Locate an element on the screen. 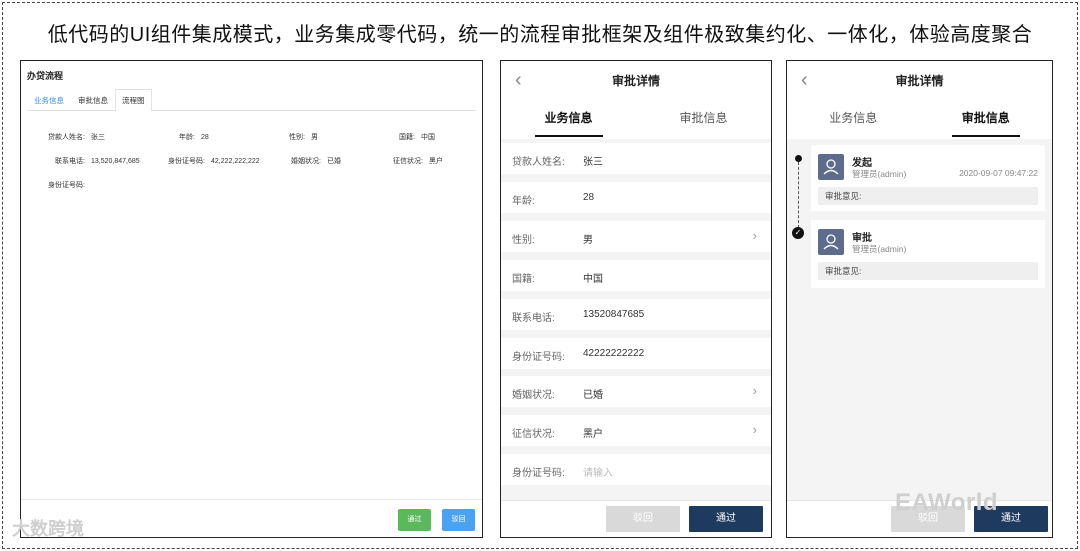  field-value: 28 is located at coordinates (205, 137).